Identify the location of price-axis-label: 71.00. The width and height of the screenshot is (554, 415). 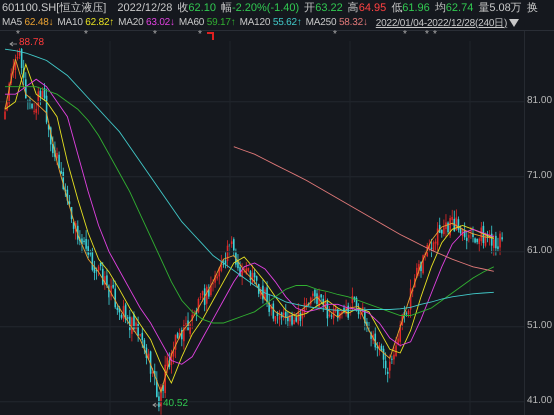
(539, 175).